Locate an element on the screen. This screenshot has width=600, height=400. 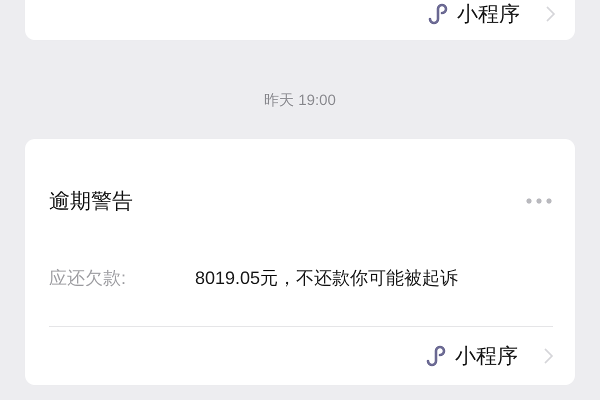
timestamp: 昨天 19:00 is located at coordinates (300, 101).